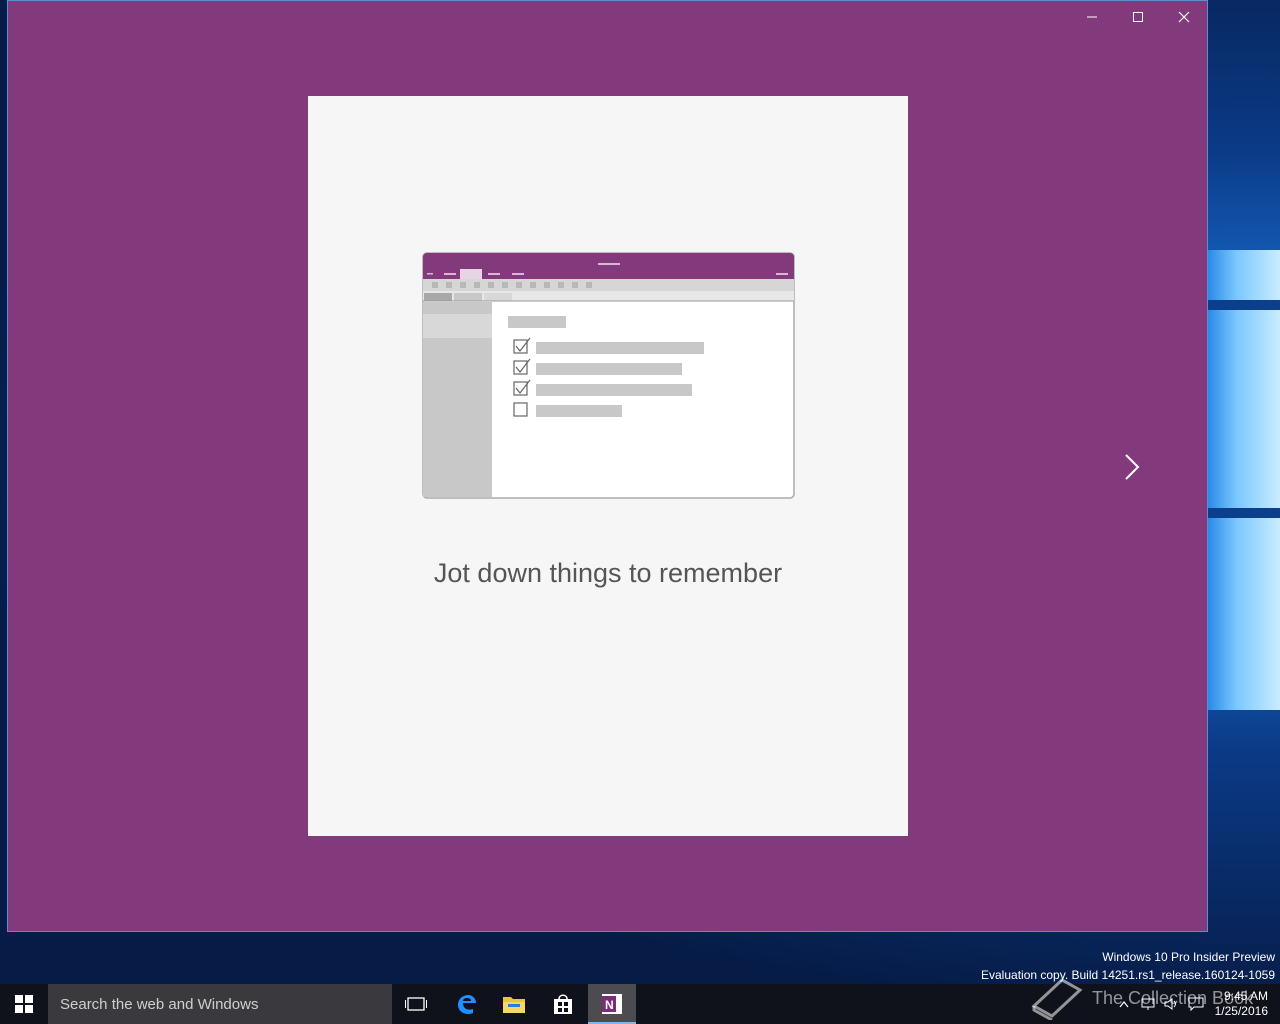 This screenshot has width=1280, height=1024. I want to click on wallpaper-window-logo, so click(1244, 480).